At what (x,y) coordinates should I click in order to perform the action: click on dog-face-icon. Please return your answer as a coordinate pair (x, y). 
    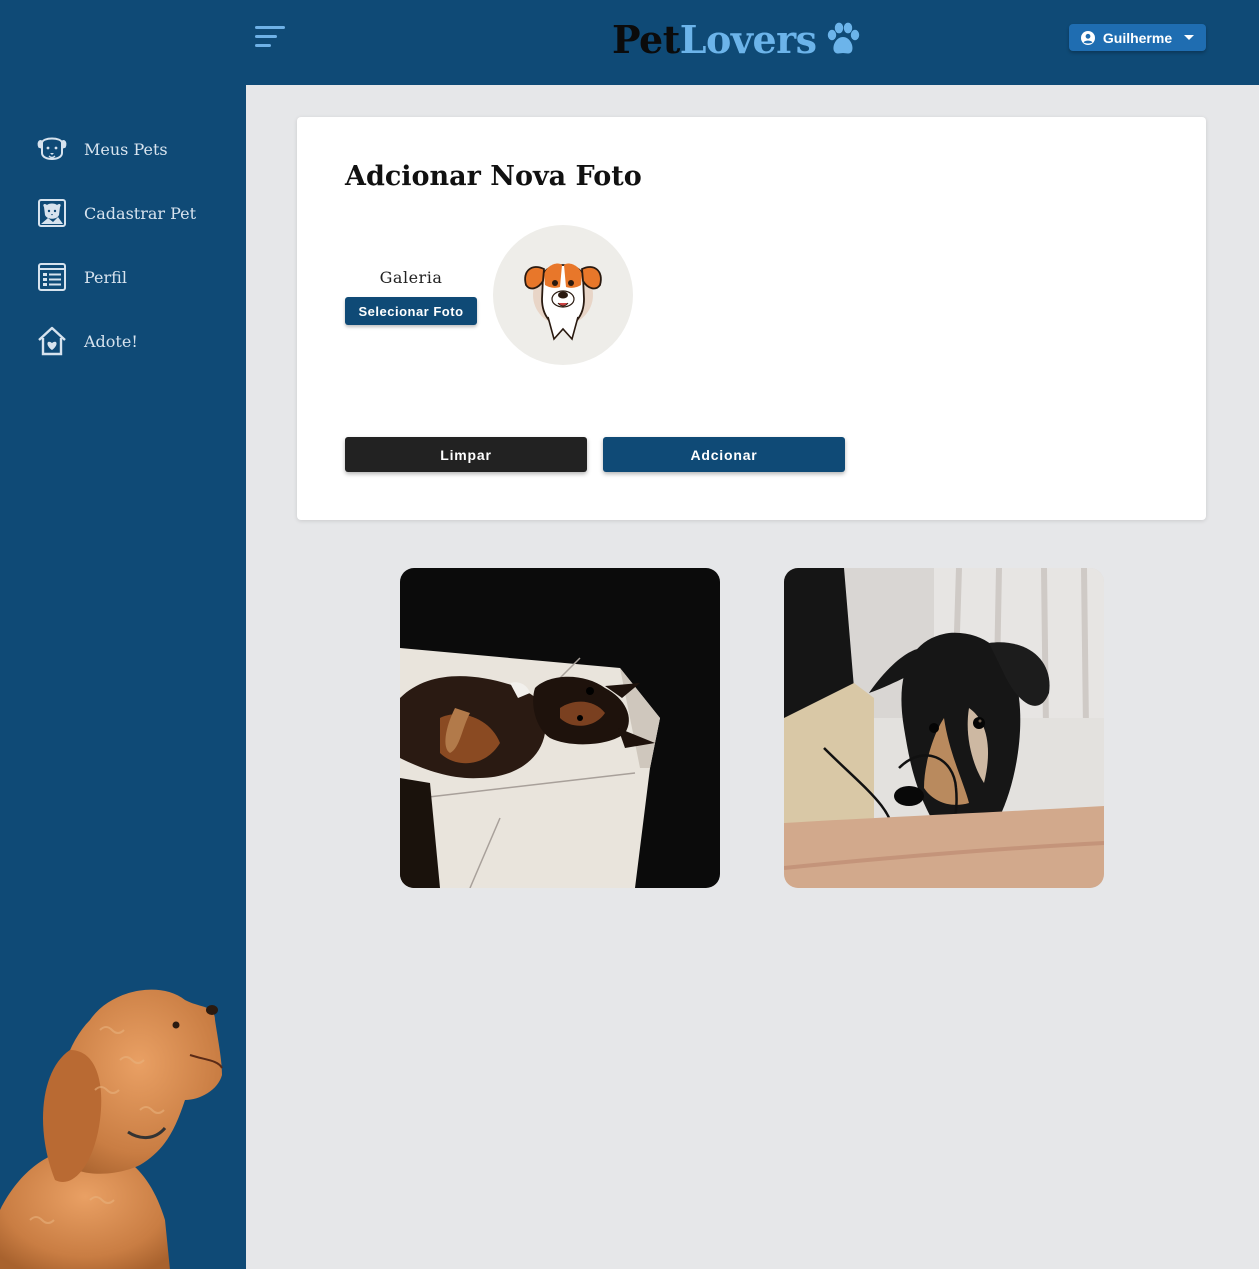
    Looking at the image, I should click on (52, 148).